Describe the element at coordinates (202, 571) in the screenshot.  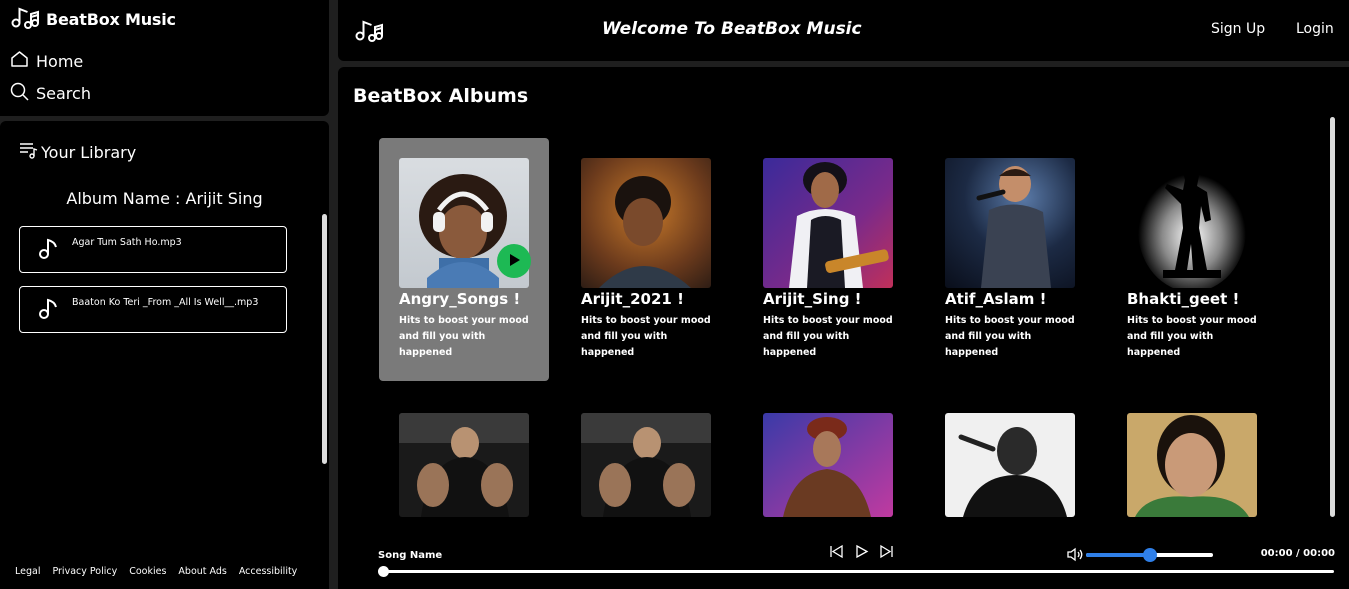
I see `footer-link-about-ads: About Ads` at that location.